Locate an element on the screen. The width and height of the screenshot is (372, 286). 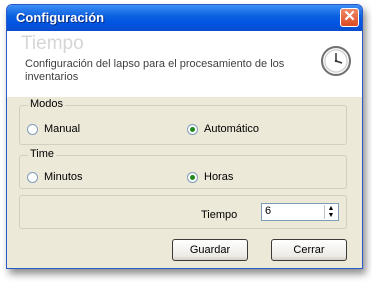
radio-manual: Manual is located at coordinates (53, 129).